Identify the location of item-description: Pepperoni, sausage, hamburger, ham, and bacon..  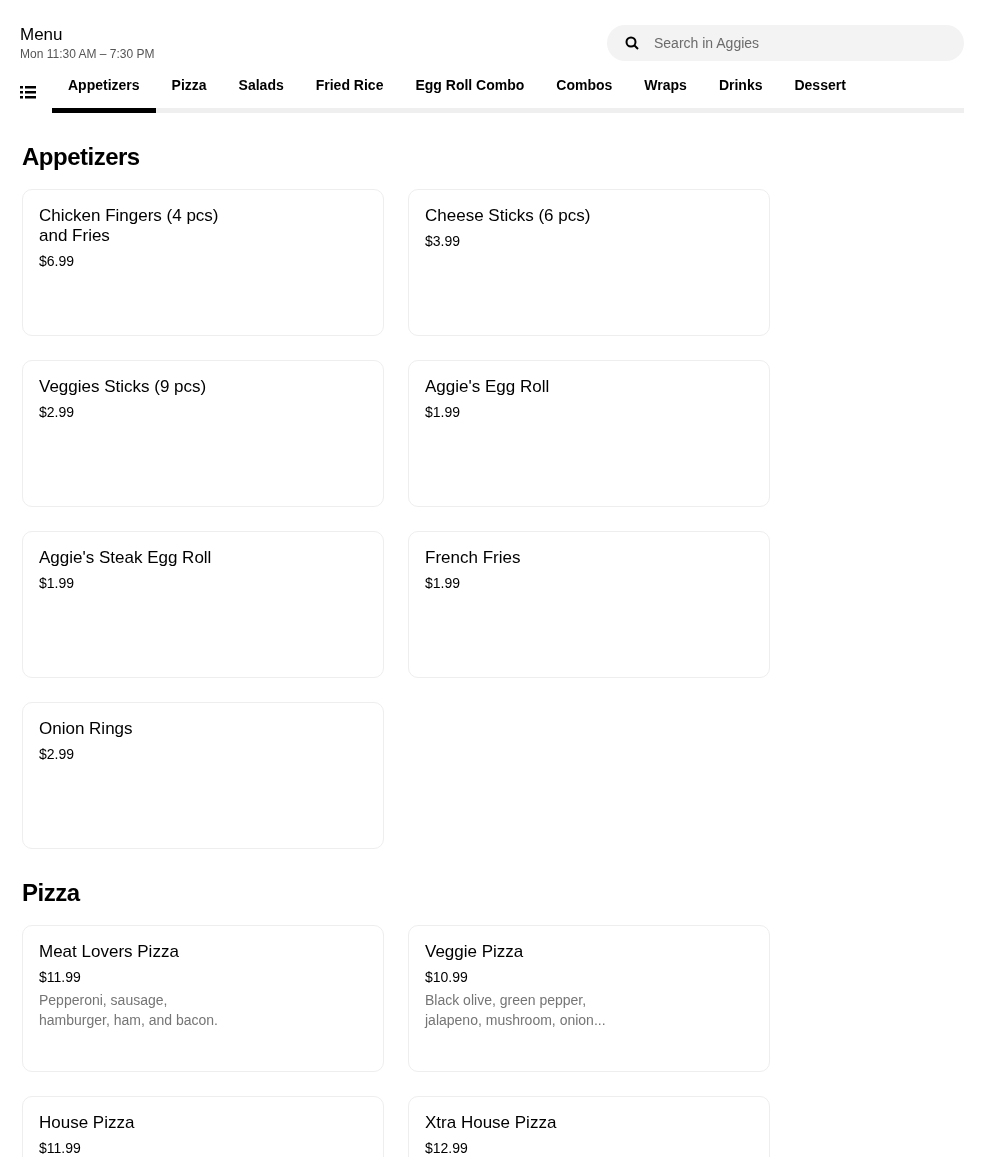
(129, 1010).